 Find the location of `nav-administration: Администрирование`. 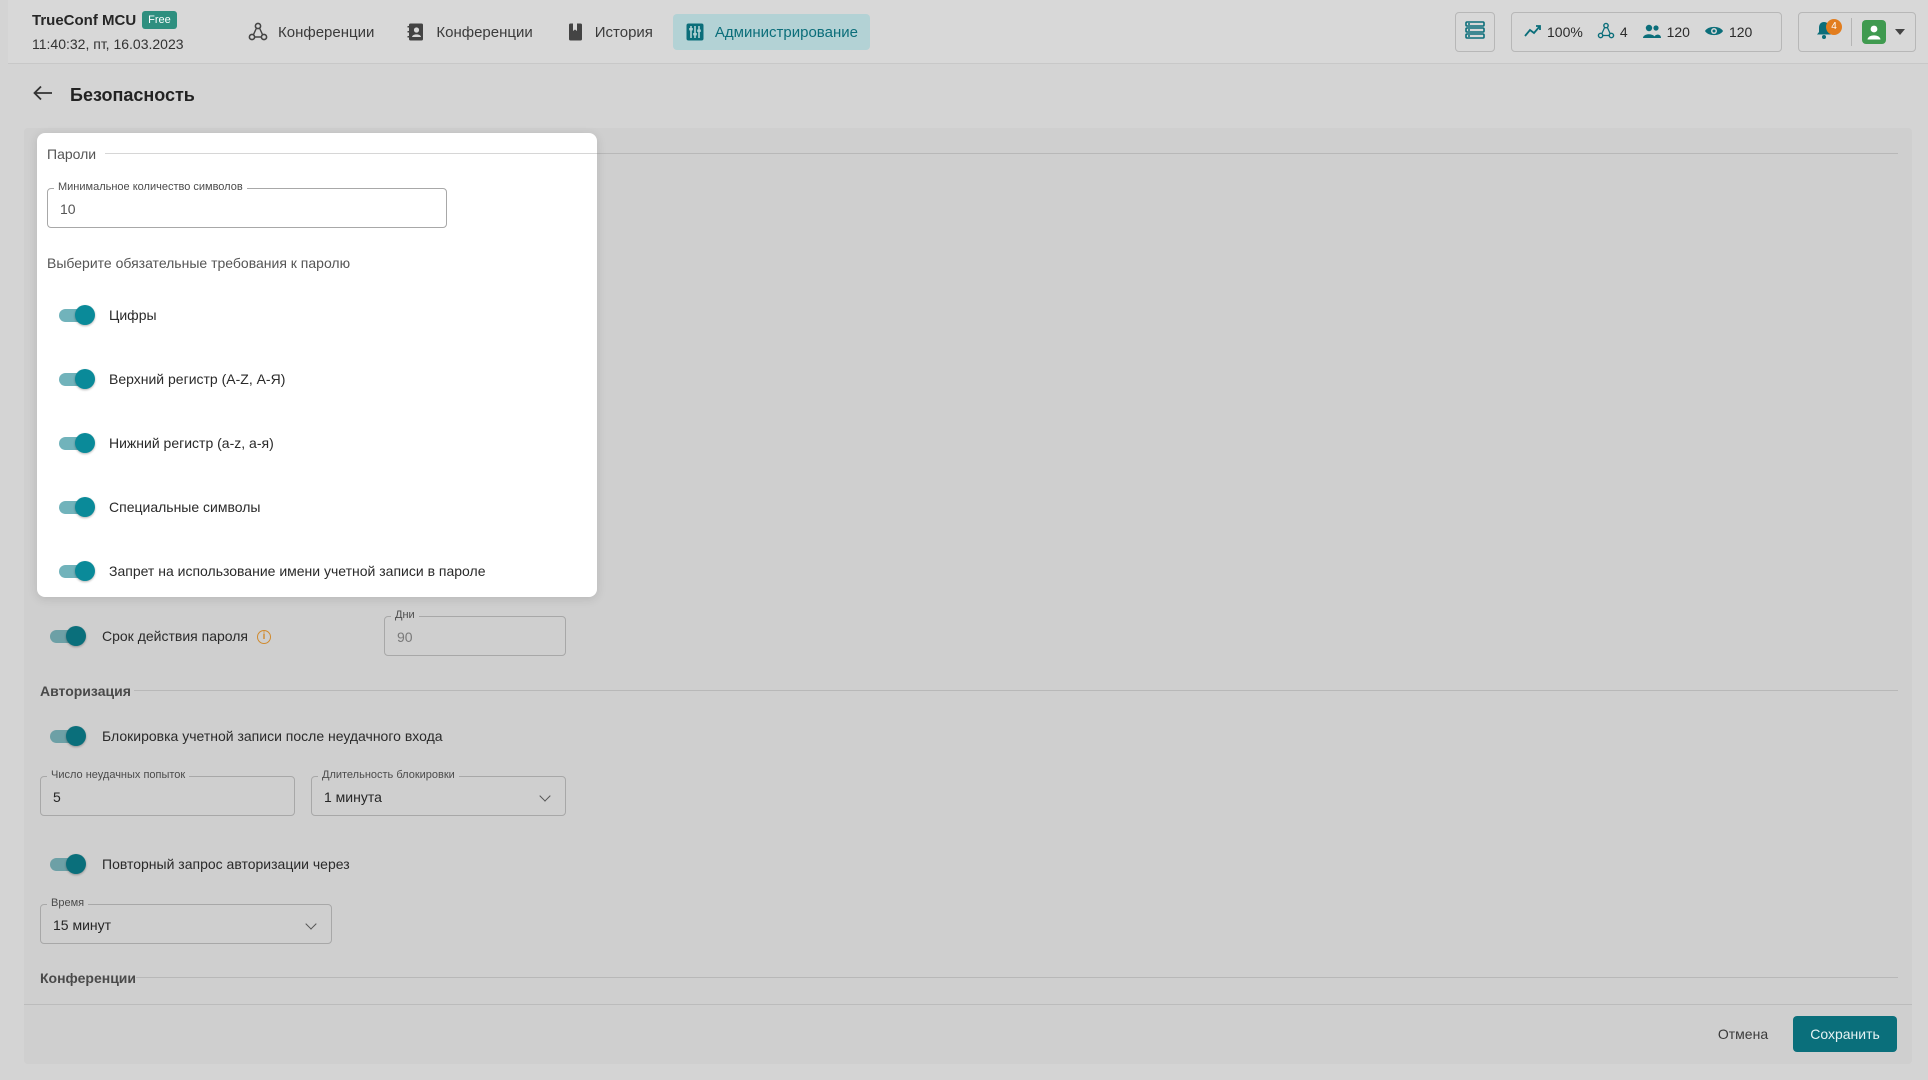

nav-administration: Администрирование is located at coordinates (771, 32).